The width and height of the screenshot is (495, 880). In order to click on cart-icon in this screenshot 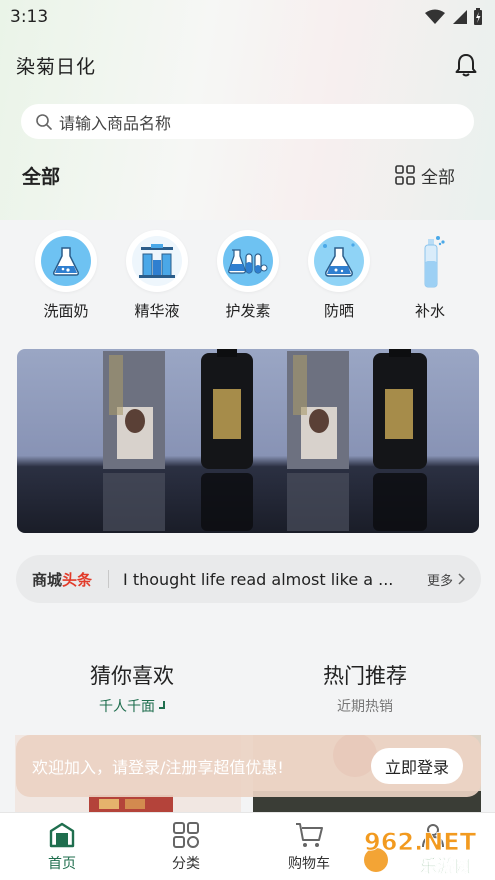, I will do `click(309, 835)`.